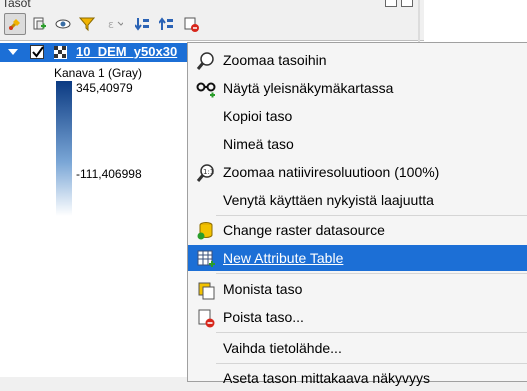 Image resolution: width=527 pixels, height=391 pixels. What do you see at coordinates (357, 289) in the screenshot?
I see `menu-item-duplicate-layer: Monista taso` at bounding box center [357, 289].